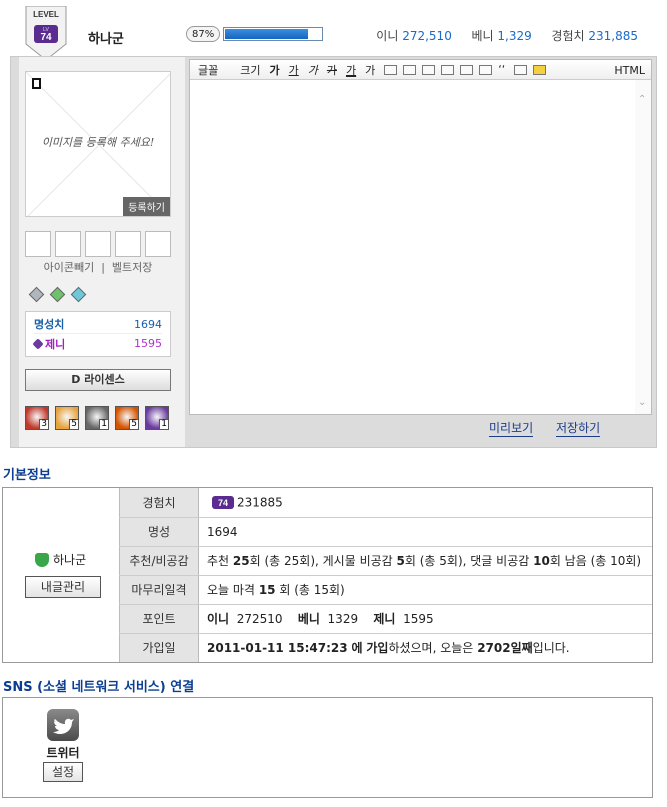 The height and width of the screenshot is (807, 667). I want to click on table-row: 마무리일격 오늘 마격 15 회 (총 15회), so click(385, 590).